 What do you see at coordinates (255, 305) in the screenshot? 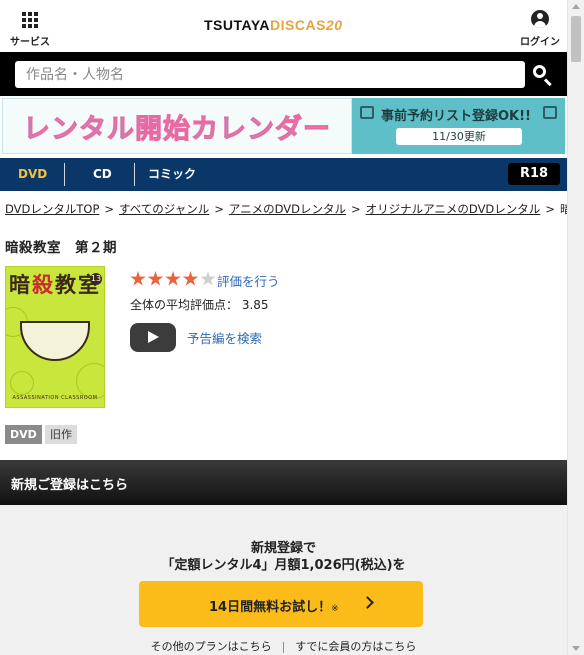
I see `avg-value: 3.85` at bounding box center [255, 305].